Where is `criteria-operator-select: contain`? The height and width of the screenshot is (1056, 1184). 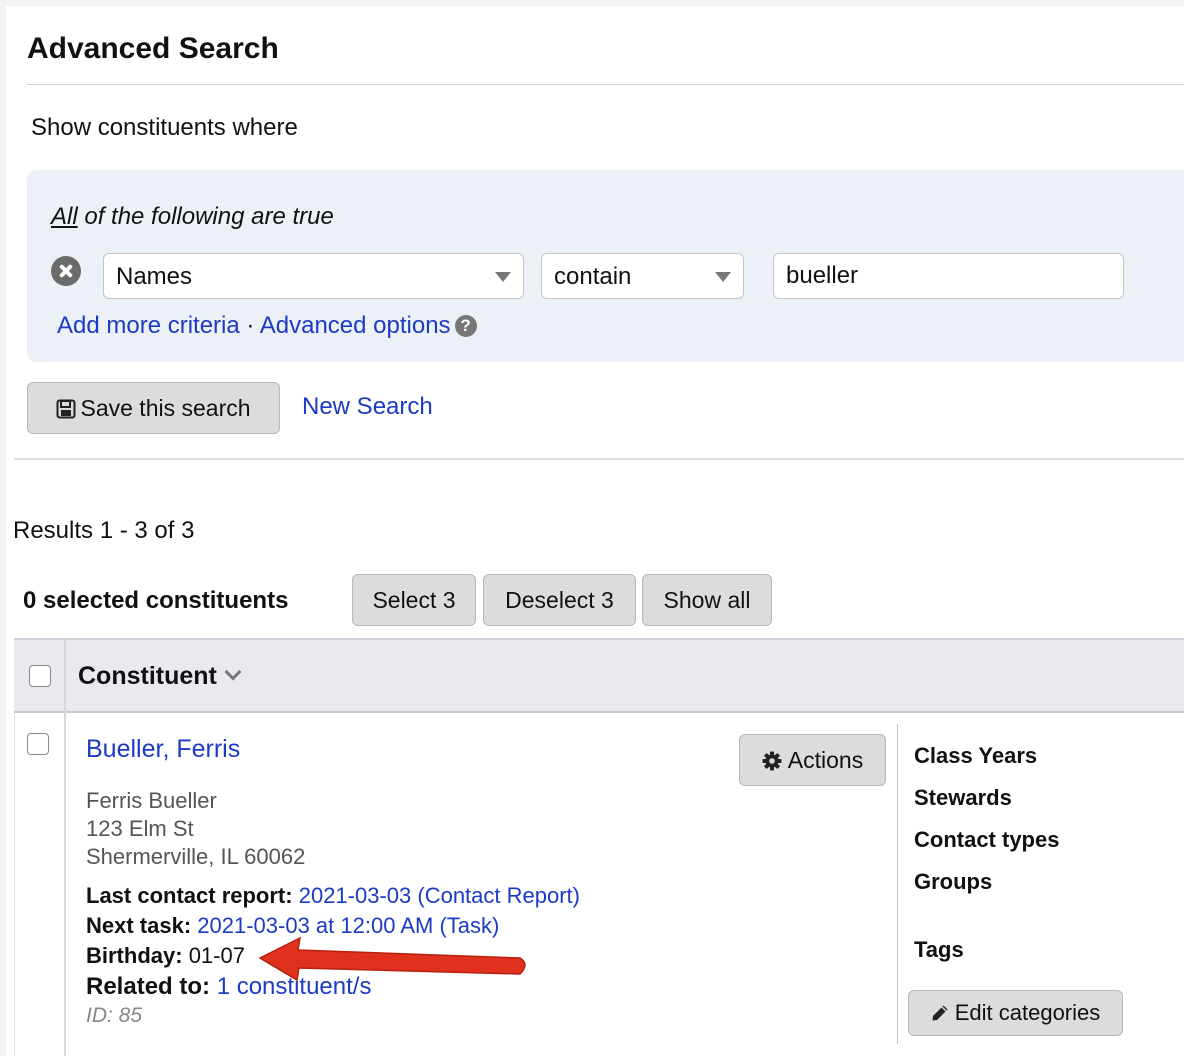 criteria-operator-select: contain is located at coordinates (642, 276).